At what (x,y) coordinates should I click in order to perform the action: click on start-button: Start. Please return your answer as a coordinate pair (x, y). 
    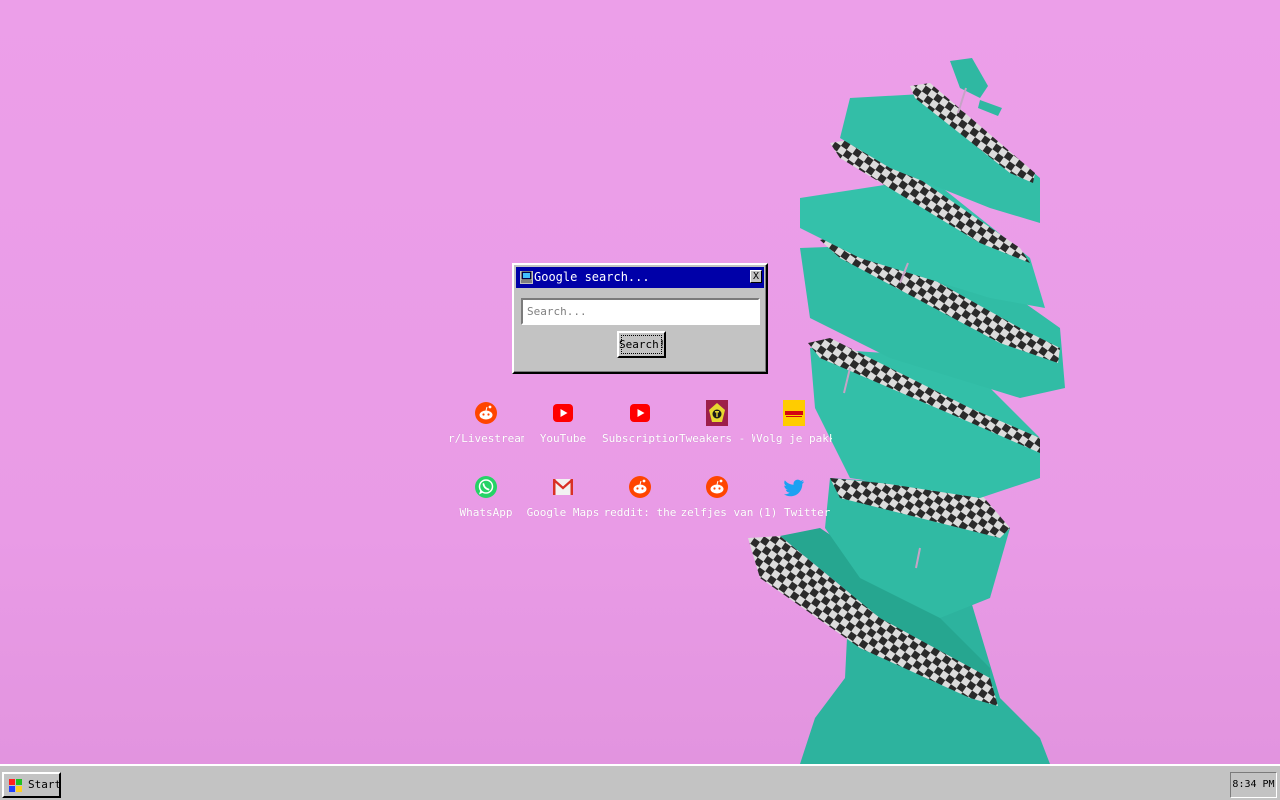
    Looking at the image, I should click on (31, 785).